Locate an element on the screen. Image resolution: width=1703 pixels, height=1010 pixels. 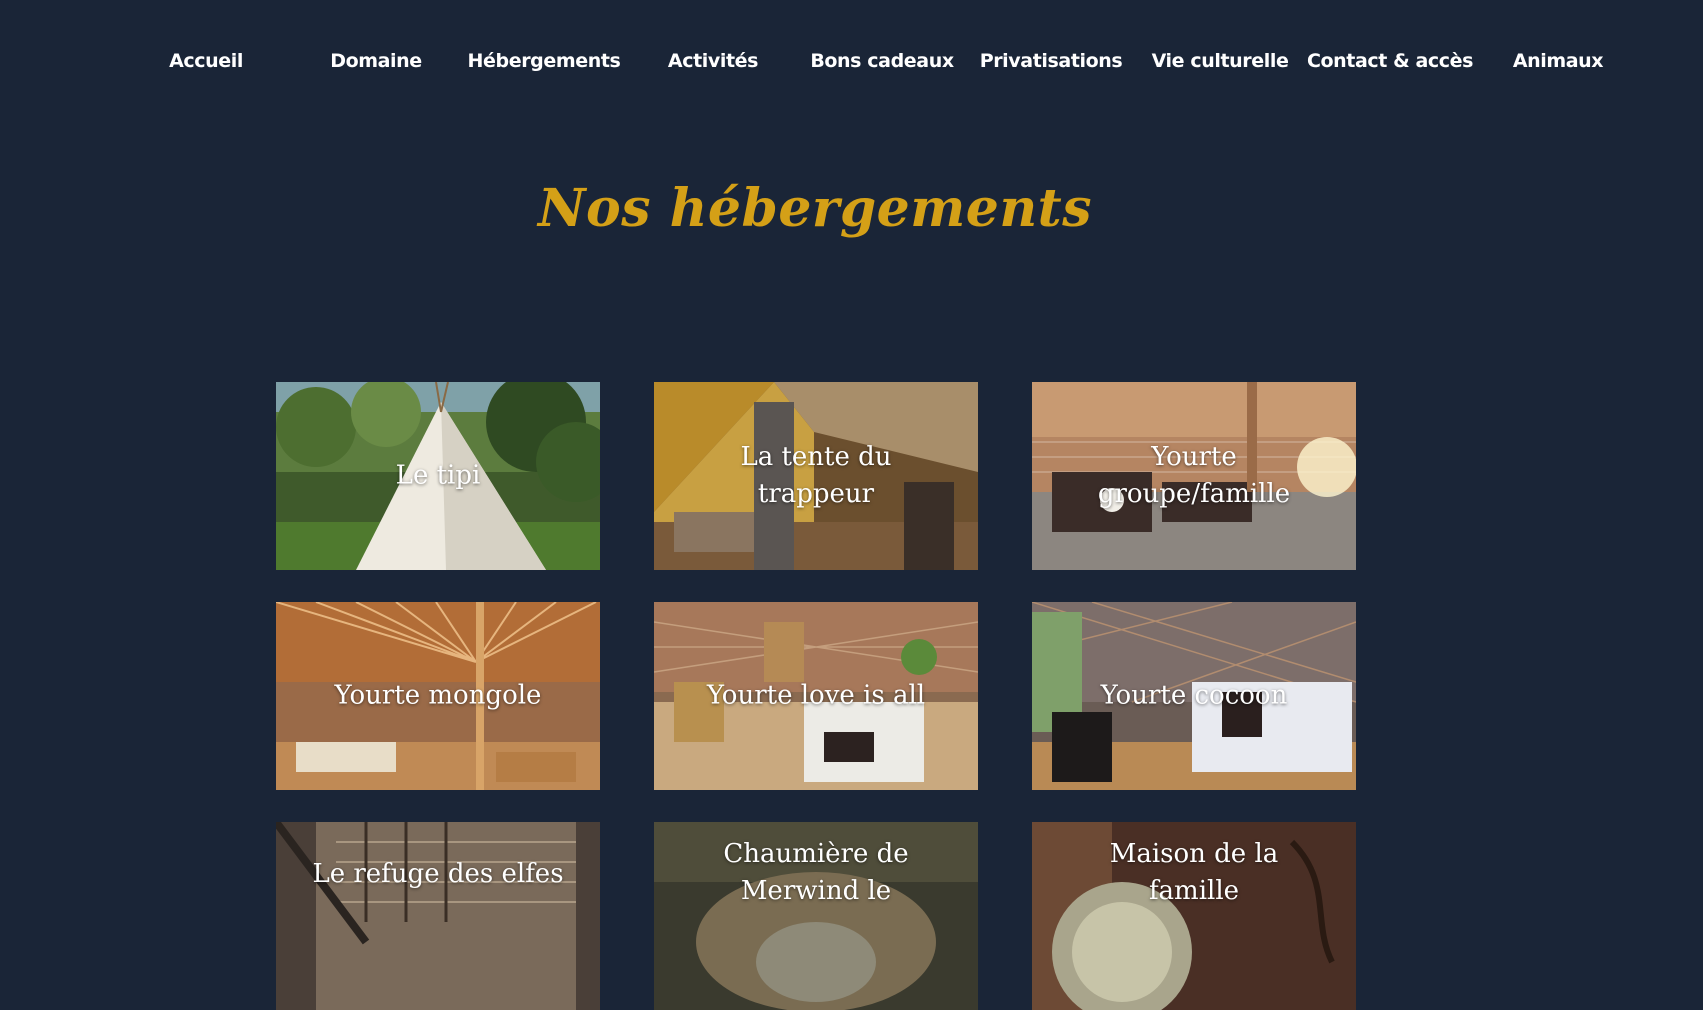
card-label: Yourte cocoon is located at coordinates (1194, 695).